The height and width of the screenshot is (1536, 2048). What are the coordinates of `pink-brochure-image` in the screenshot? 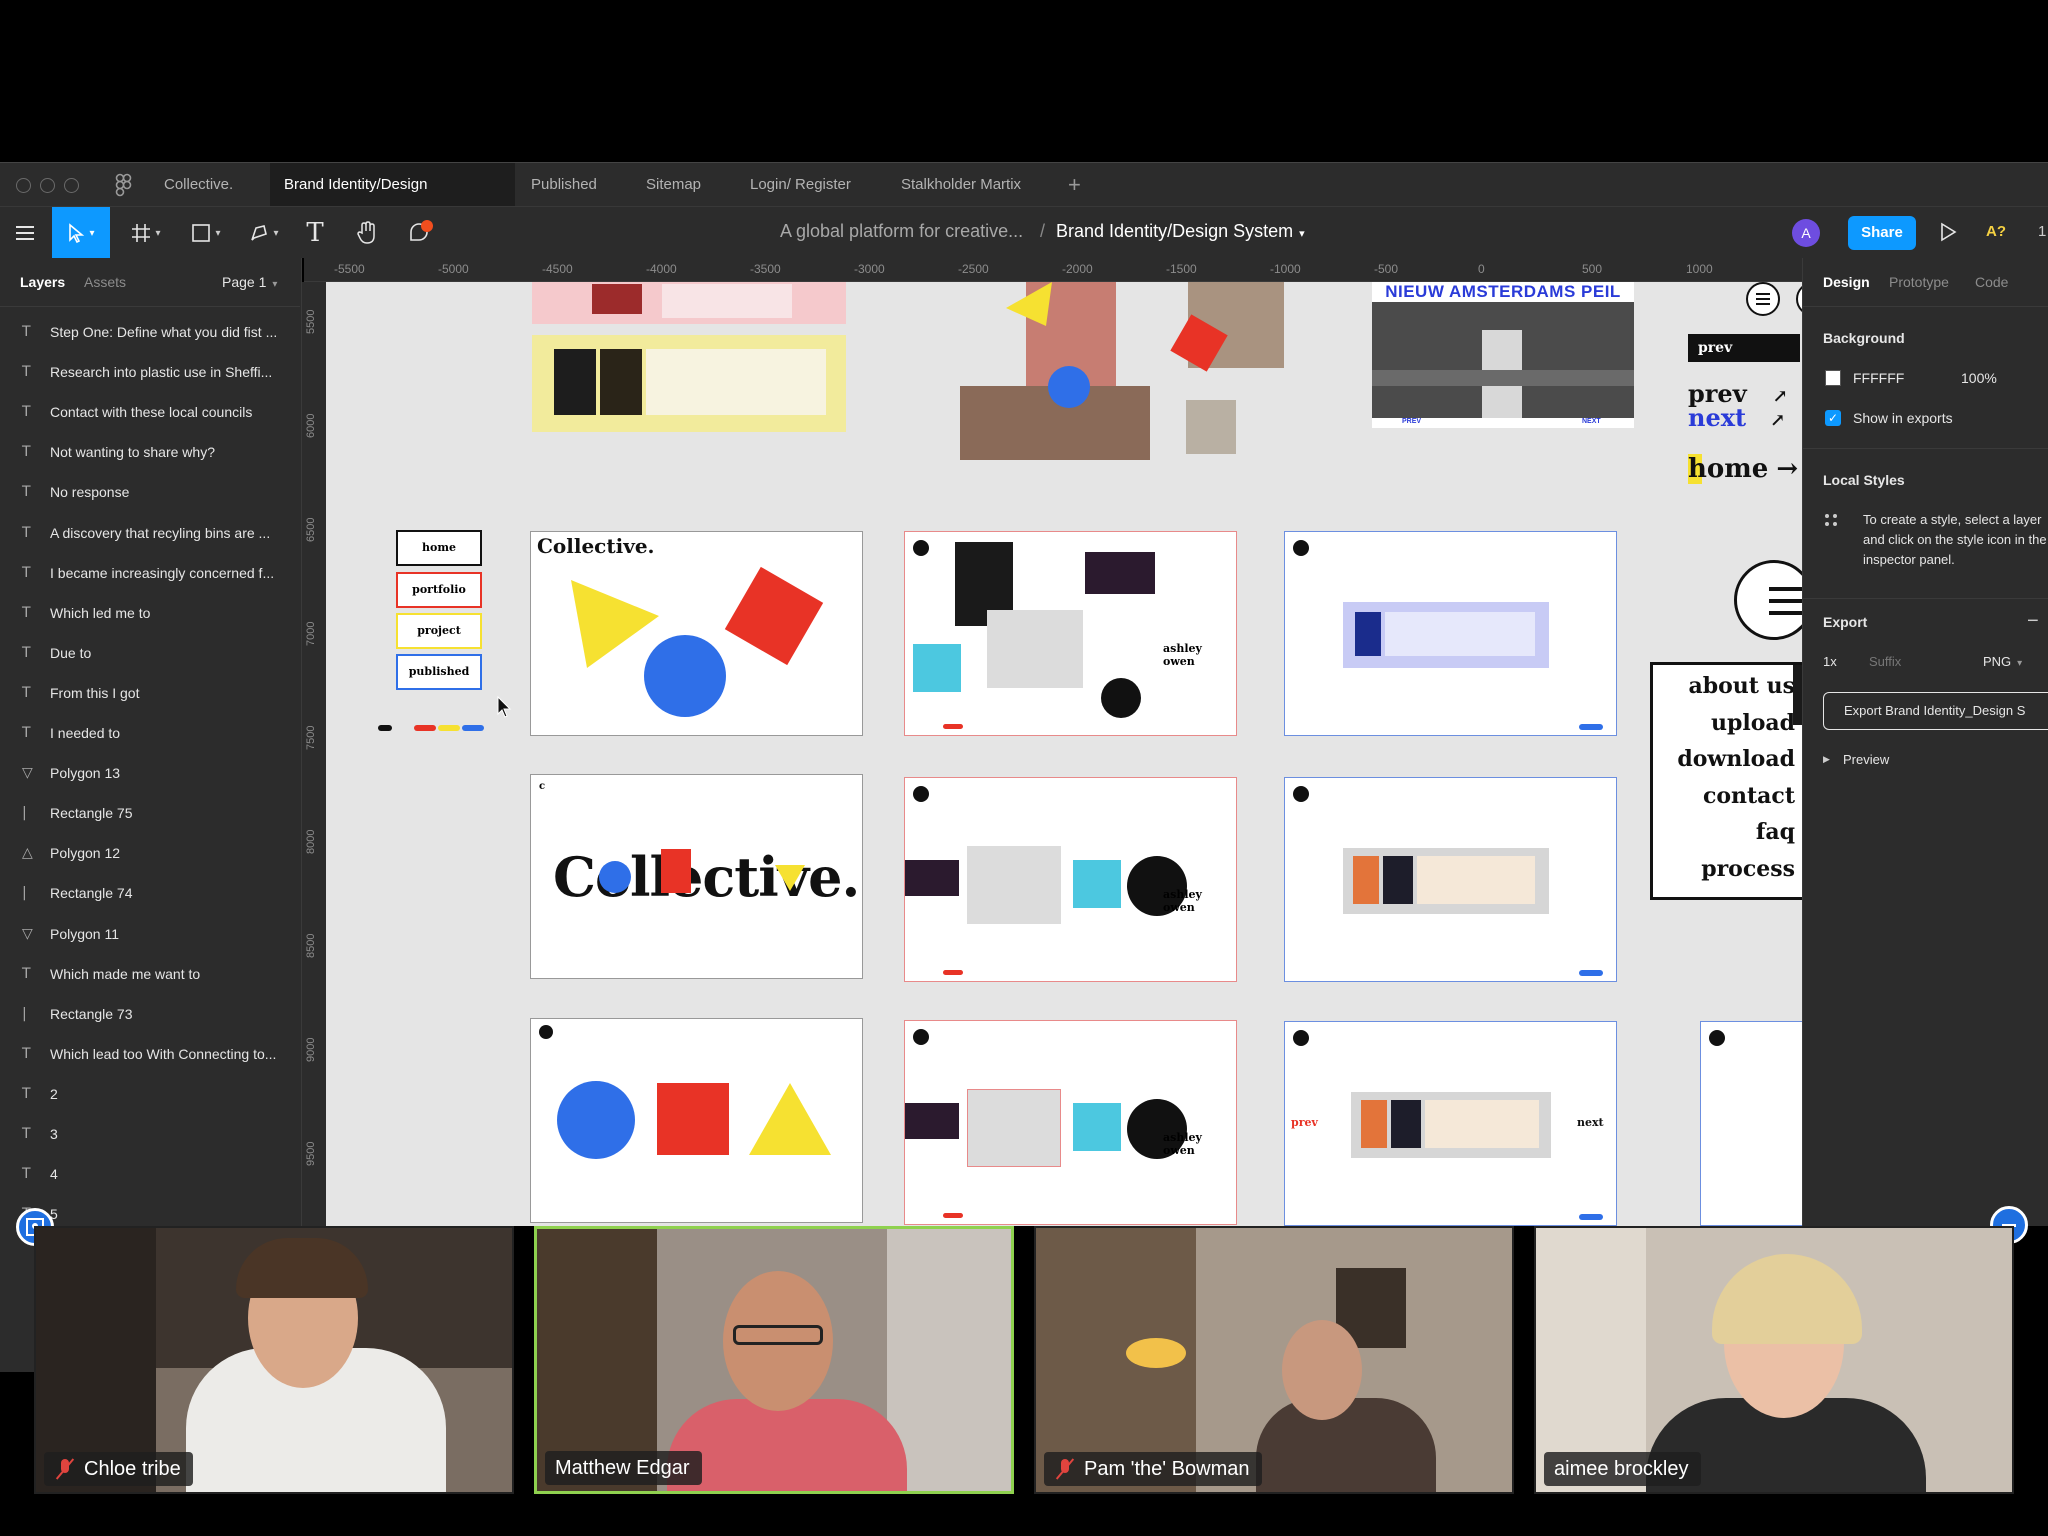 It's located at (689, 303).